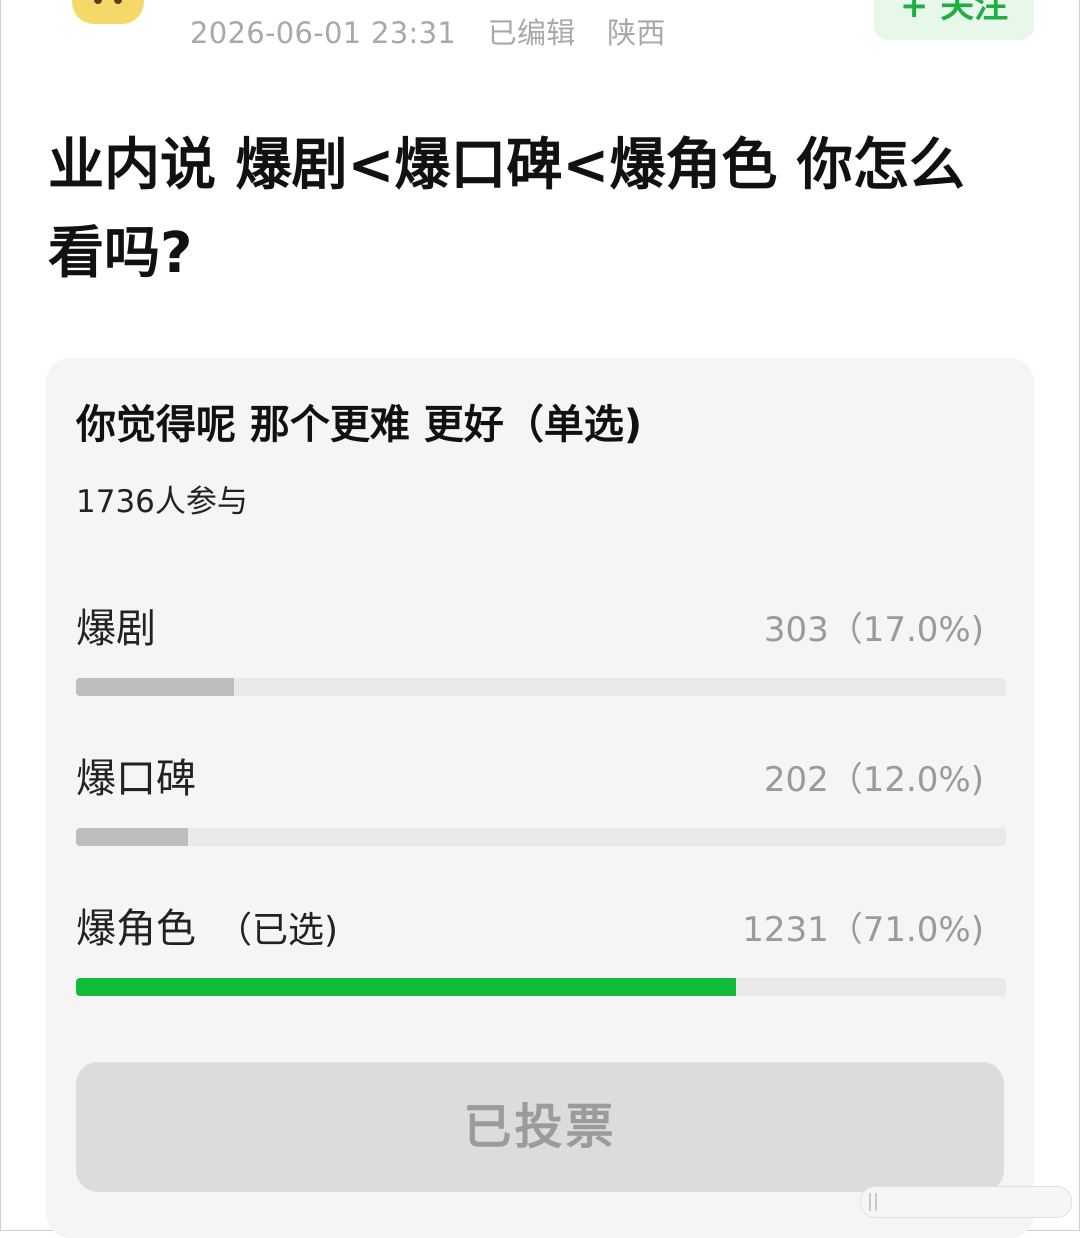 The width and height of the screenshot is (1080, 1238). Describe the element at coordinates (162, 502) in the screenshot. I see `poll-participant-count: 1736人参与` at that location.